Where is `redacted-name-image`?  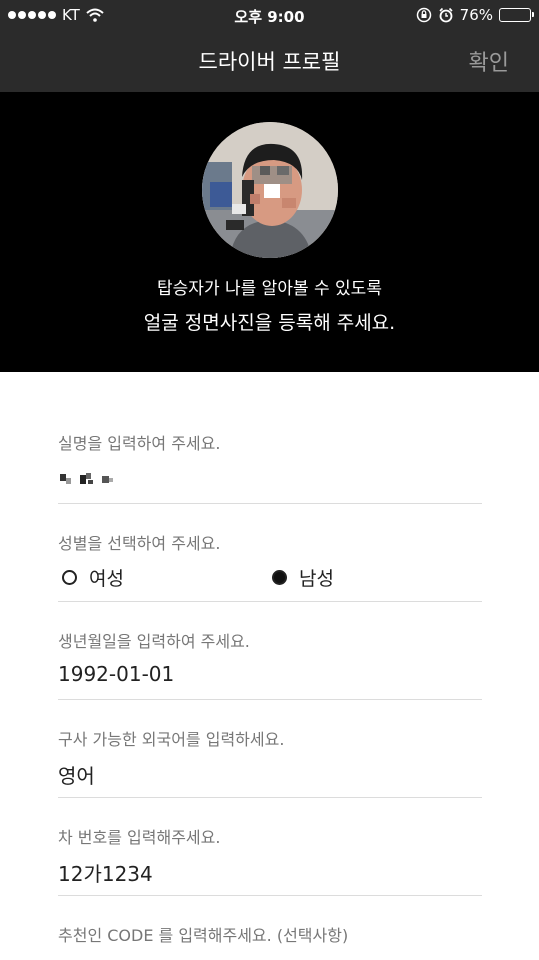
redacted-name-image is located at coordinates (86, 478).